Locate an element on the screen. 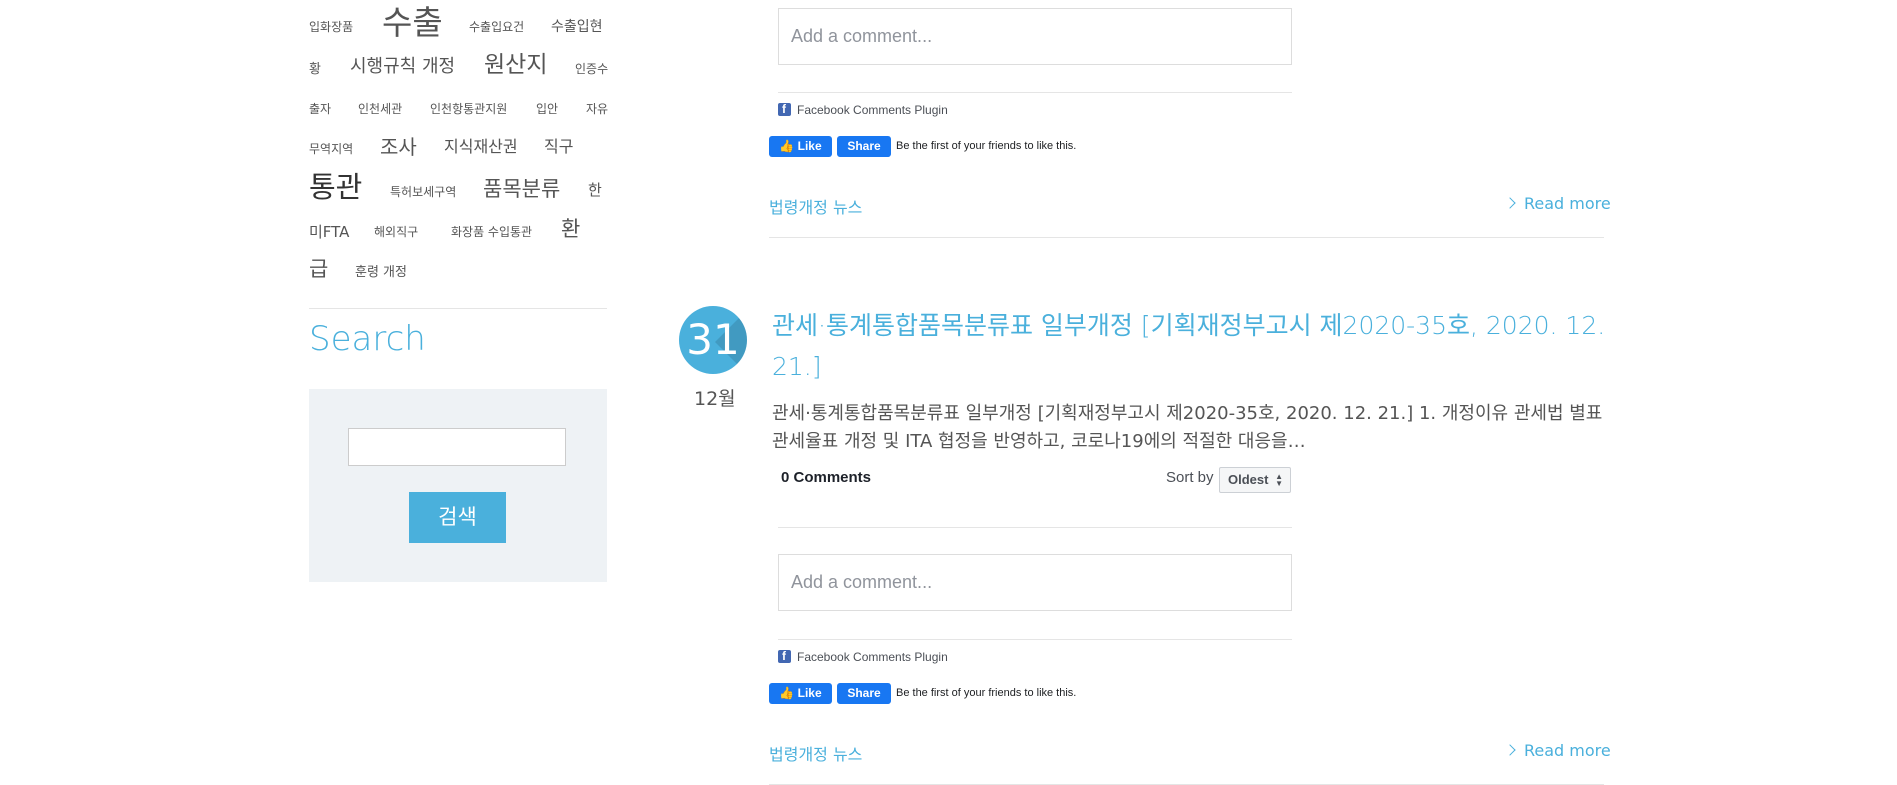 The image size is (1897, 785). tag-link: 환 is located at coordinates (570, 229).